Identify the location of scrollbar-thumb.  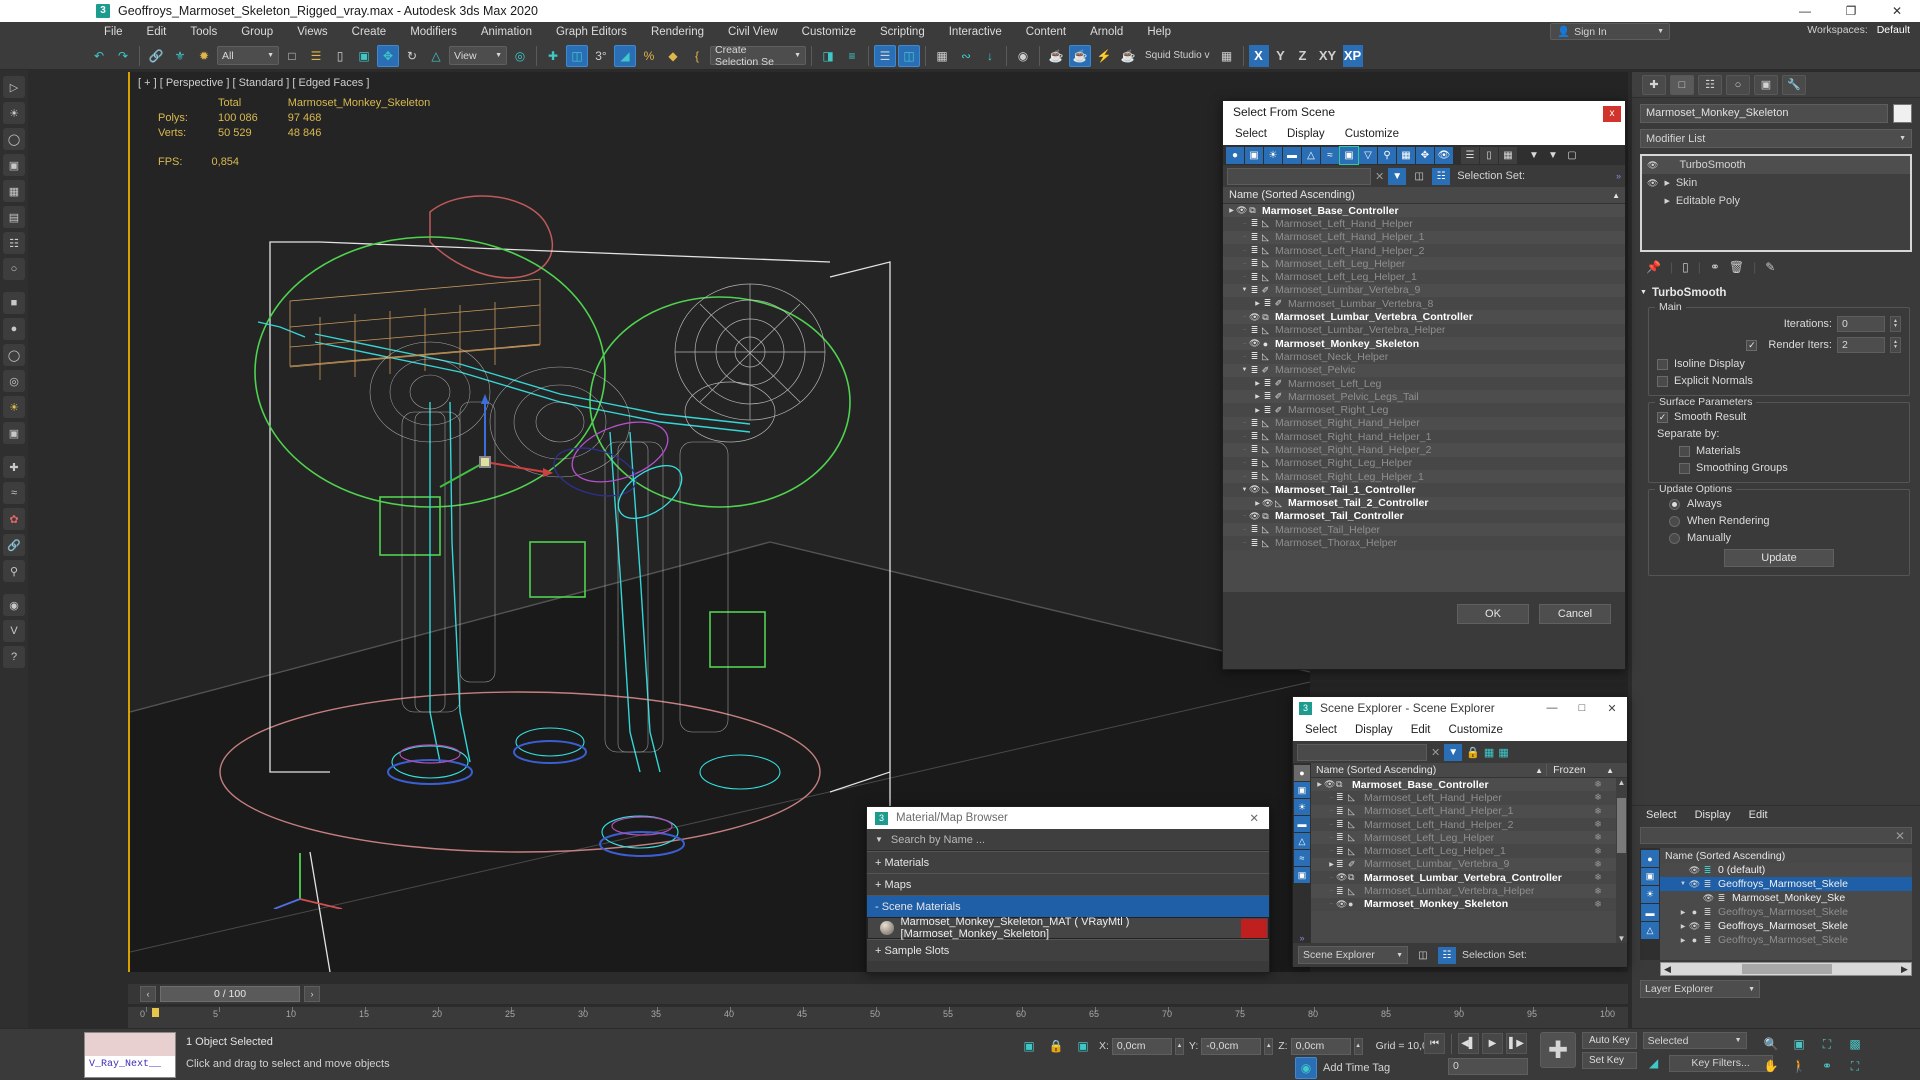
(1621, 825).